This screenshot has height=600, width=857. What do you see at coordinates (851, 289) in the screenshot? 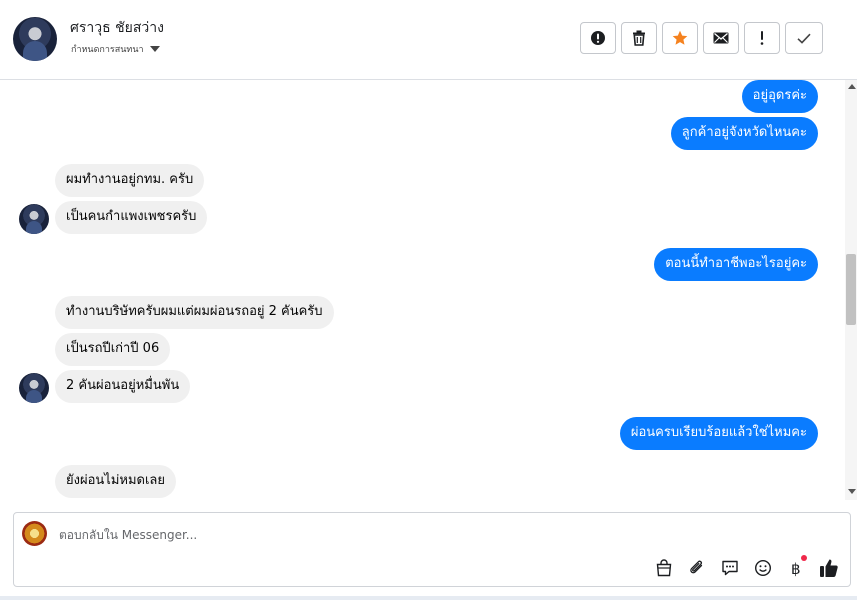
I see `scrollbar-thumb` at bounding box center [851, 289].